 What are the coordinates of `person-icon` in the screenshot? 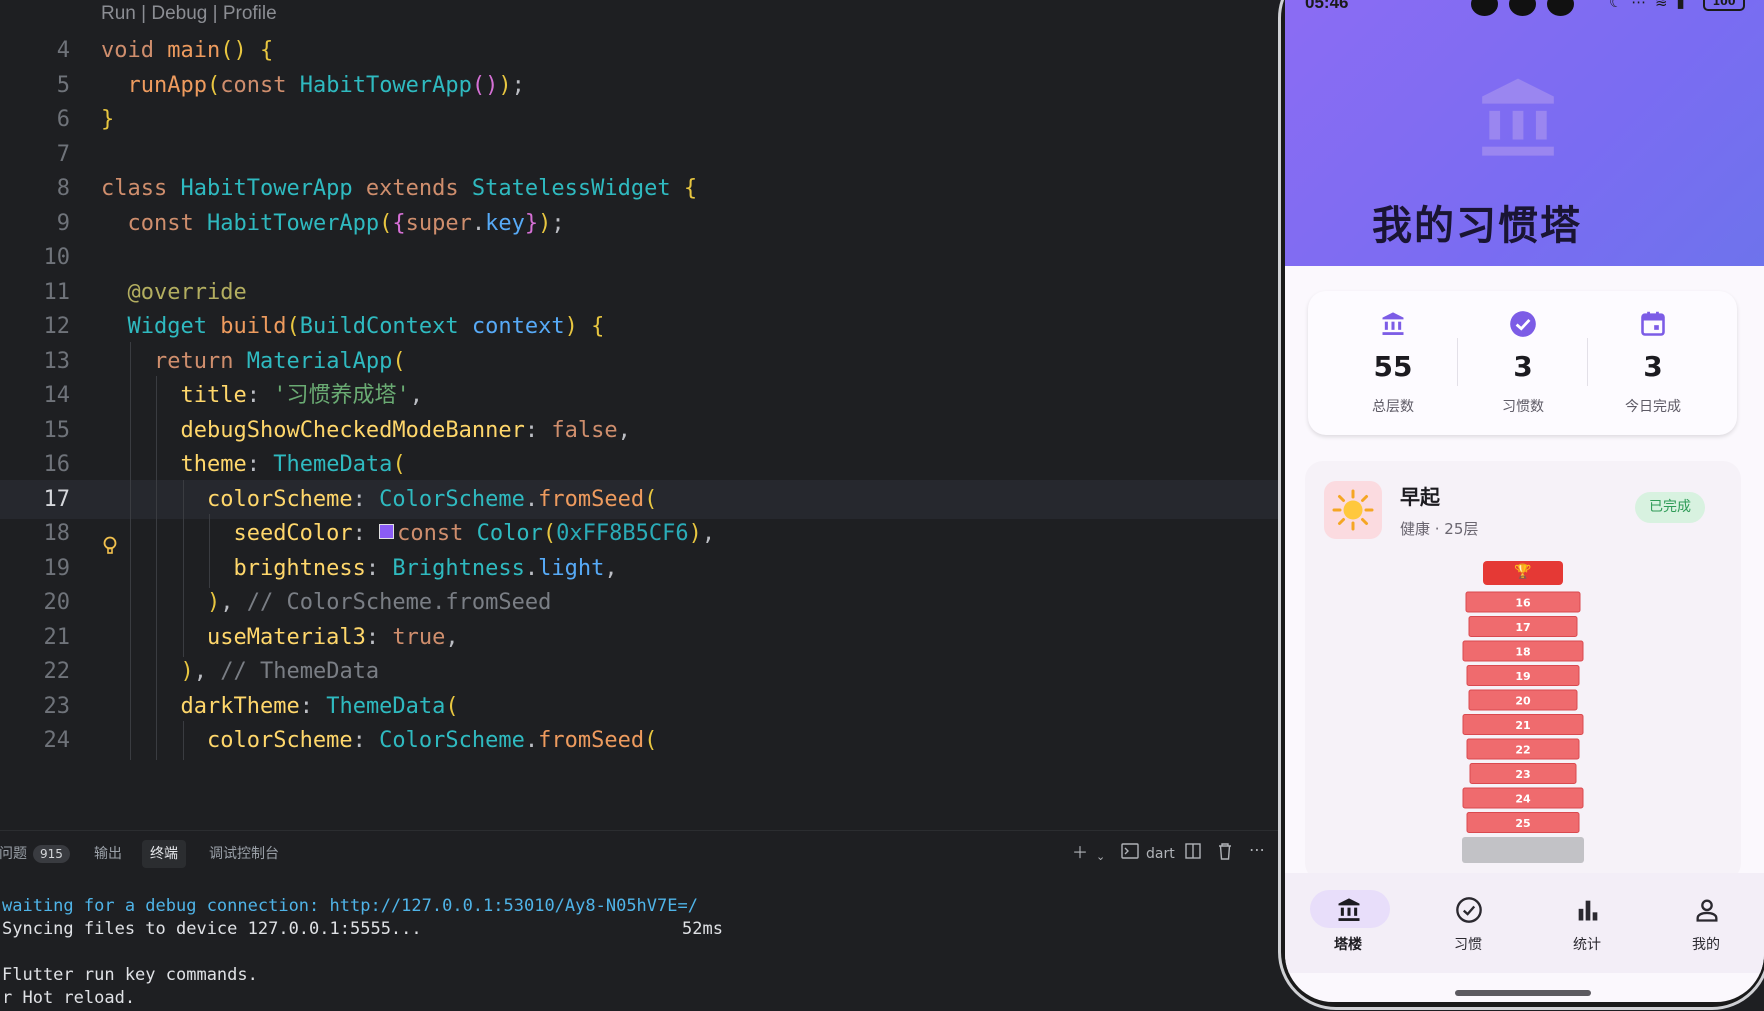 It's located at (1707, 910).